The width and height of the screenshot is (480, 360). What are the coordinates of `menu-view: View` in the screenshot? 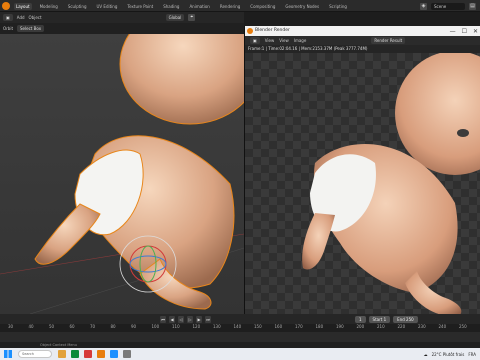 It's located at (270, 40).